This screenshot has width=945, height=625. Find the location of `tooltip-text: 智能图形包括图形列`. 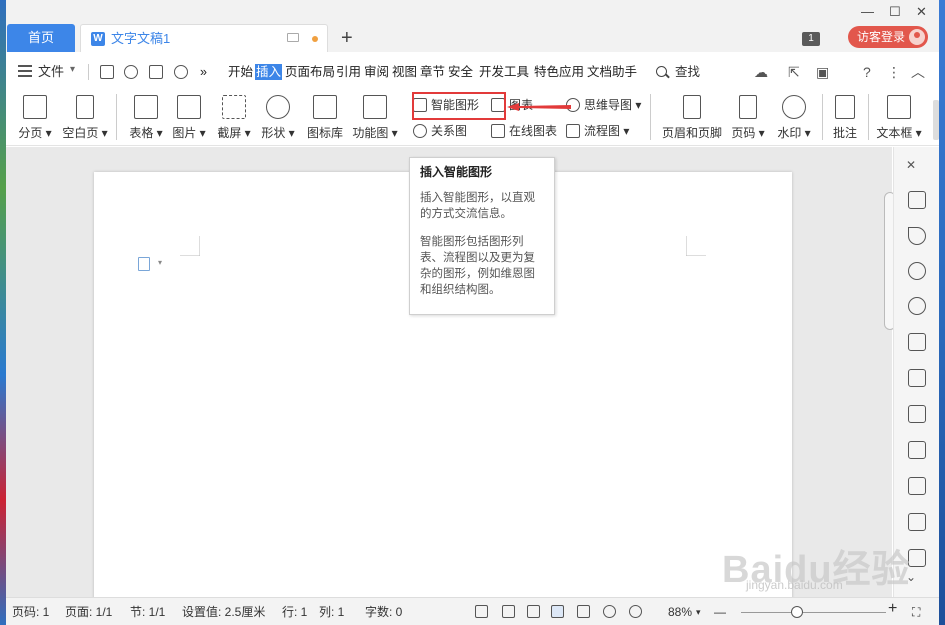

tooltip-text: 智能图形包括图形列 is located at coordinates (472, 242).